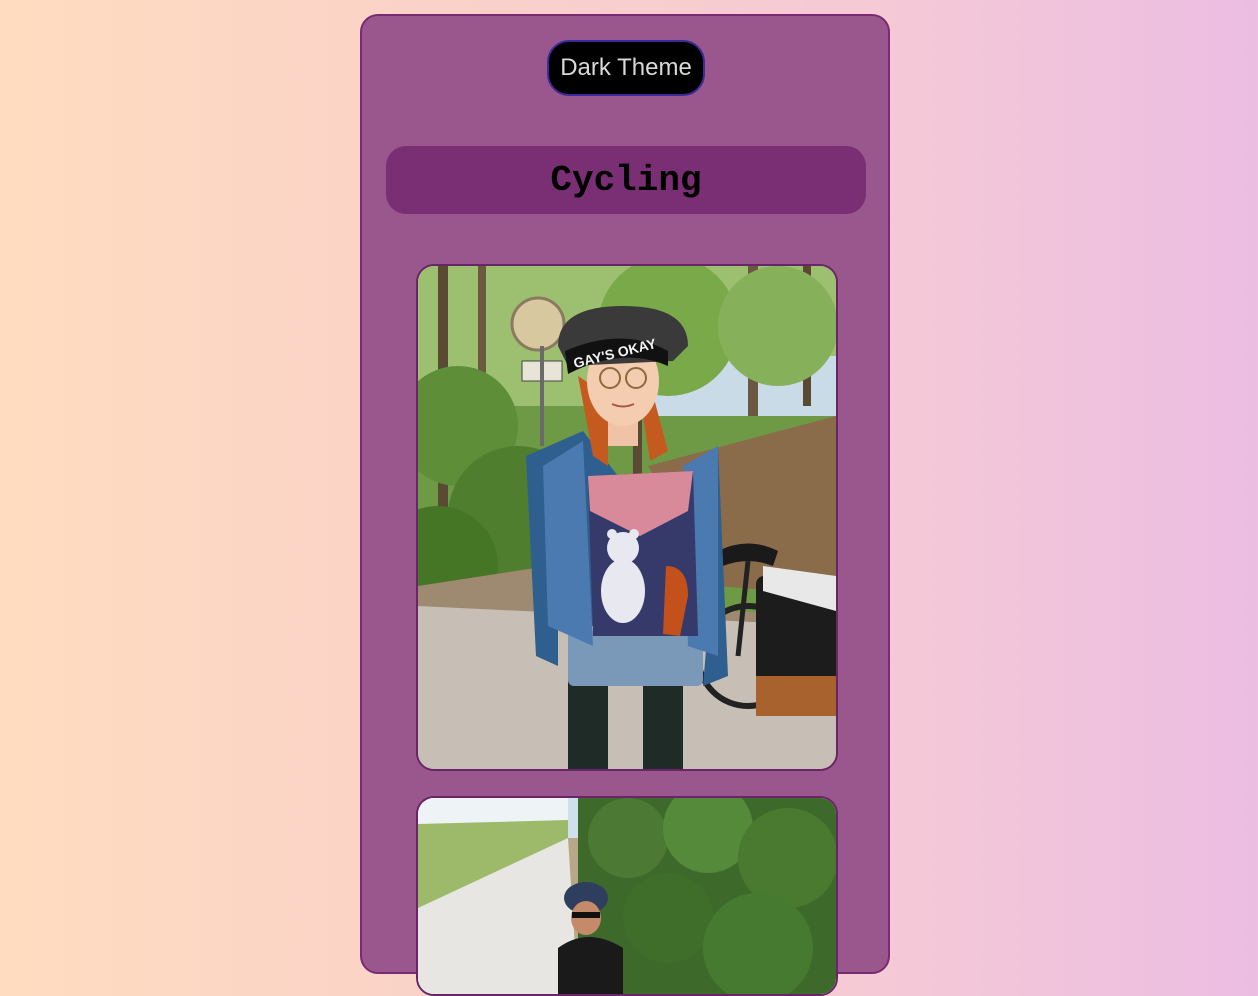 Image resolution: width=1258 pixels, height=996 pixels. Describe the element at coordinates (626, 68) in the screenshot. I see `dark-theme-toggle-button: Dark Theme` at that location.